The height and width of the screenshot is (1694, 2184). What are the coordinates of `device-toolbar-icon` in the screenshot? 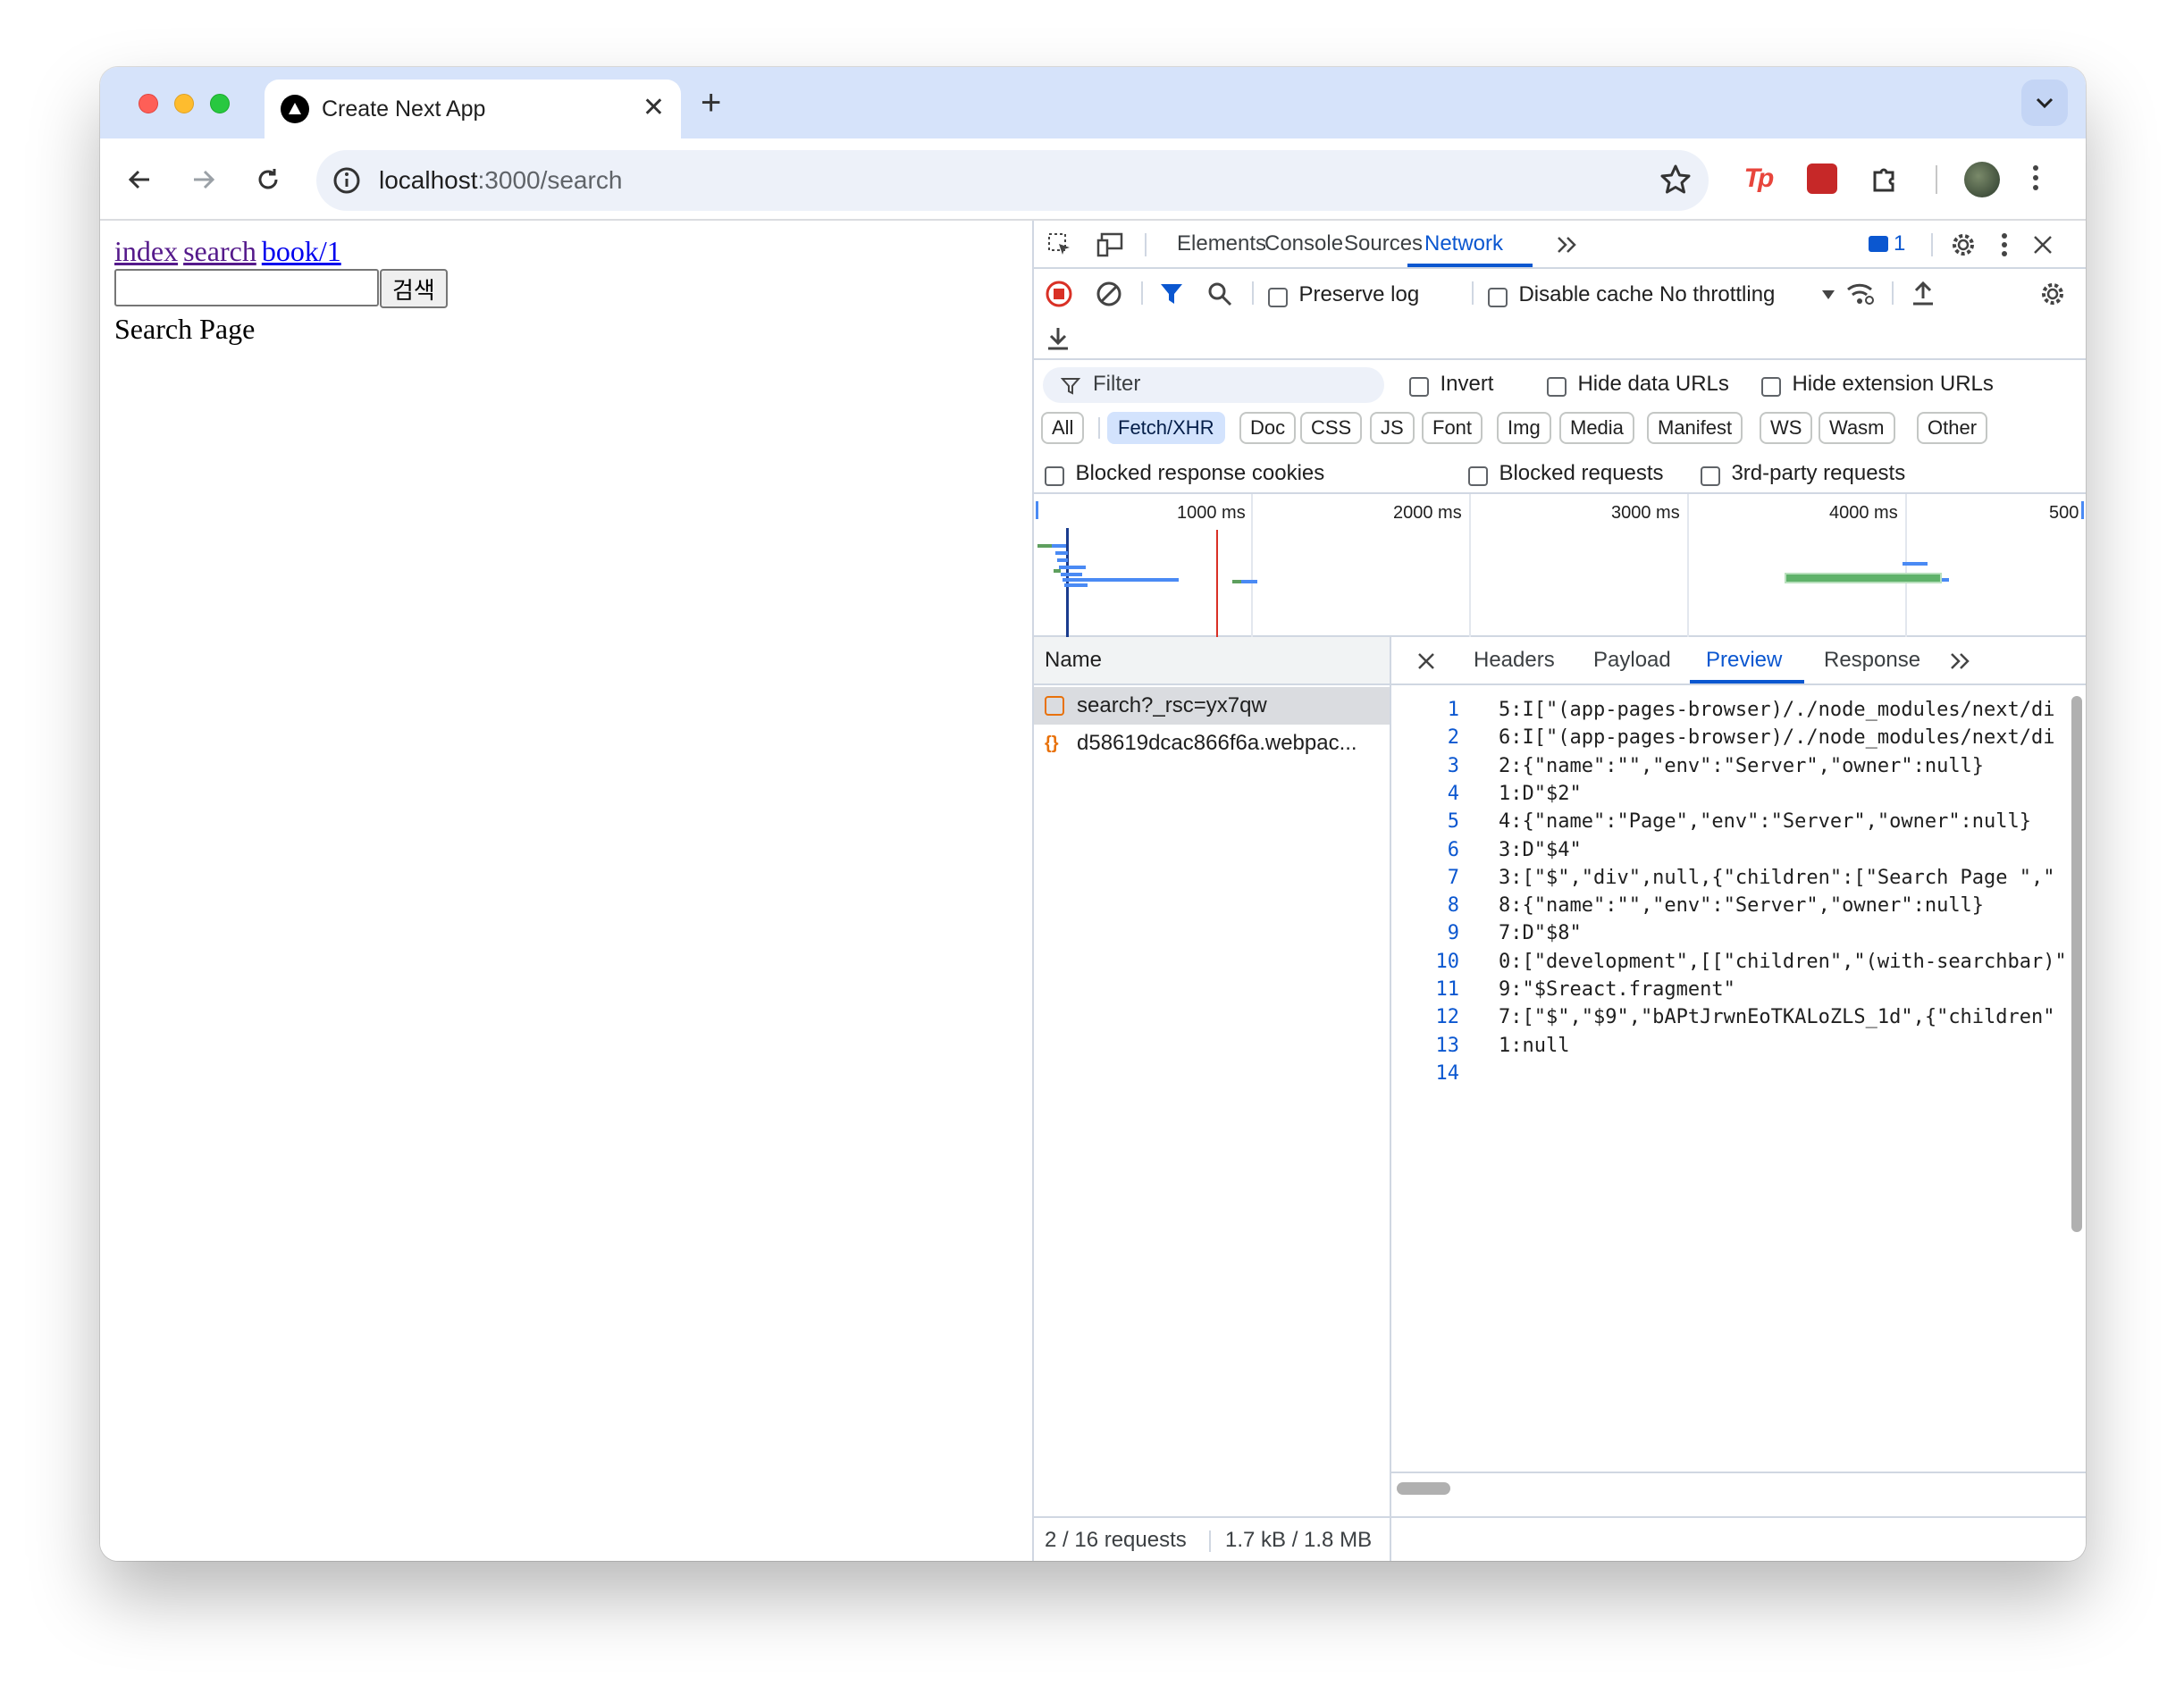 It's located at (1111, 245).